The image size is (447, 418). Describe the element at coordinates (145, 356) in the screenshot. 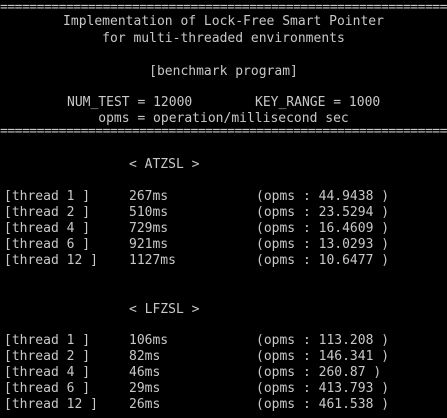

I see `time-value: 82ms` at that location.